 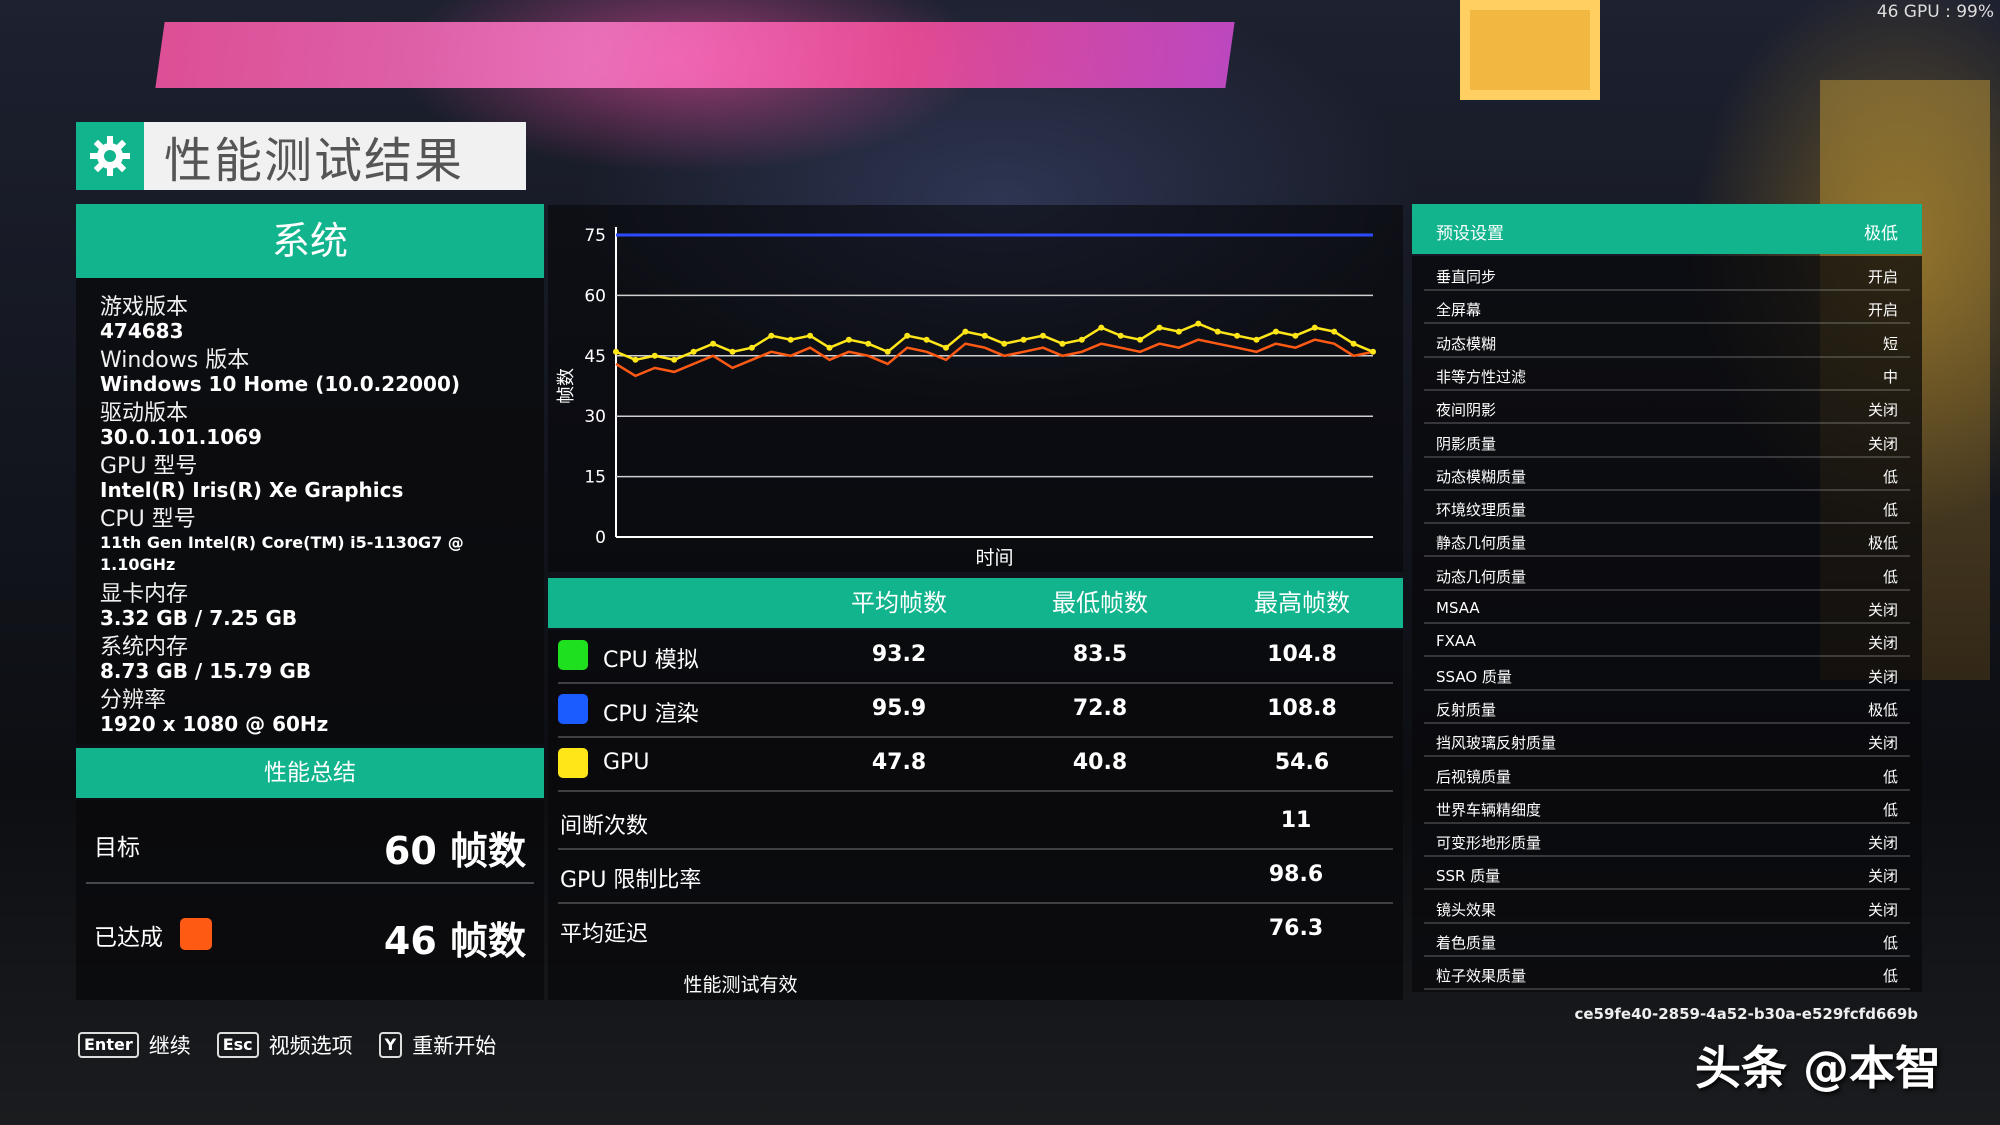 I want to click on stats-row-name: CPU 渲染, so click(x=651, y=714).